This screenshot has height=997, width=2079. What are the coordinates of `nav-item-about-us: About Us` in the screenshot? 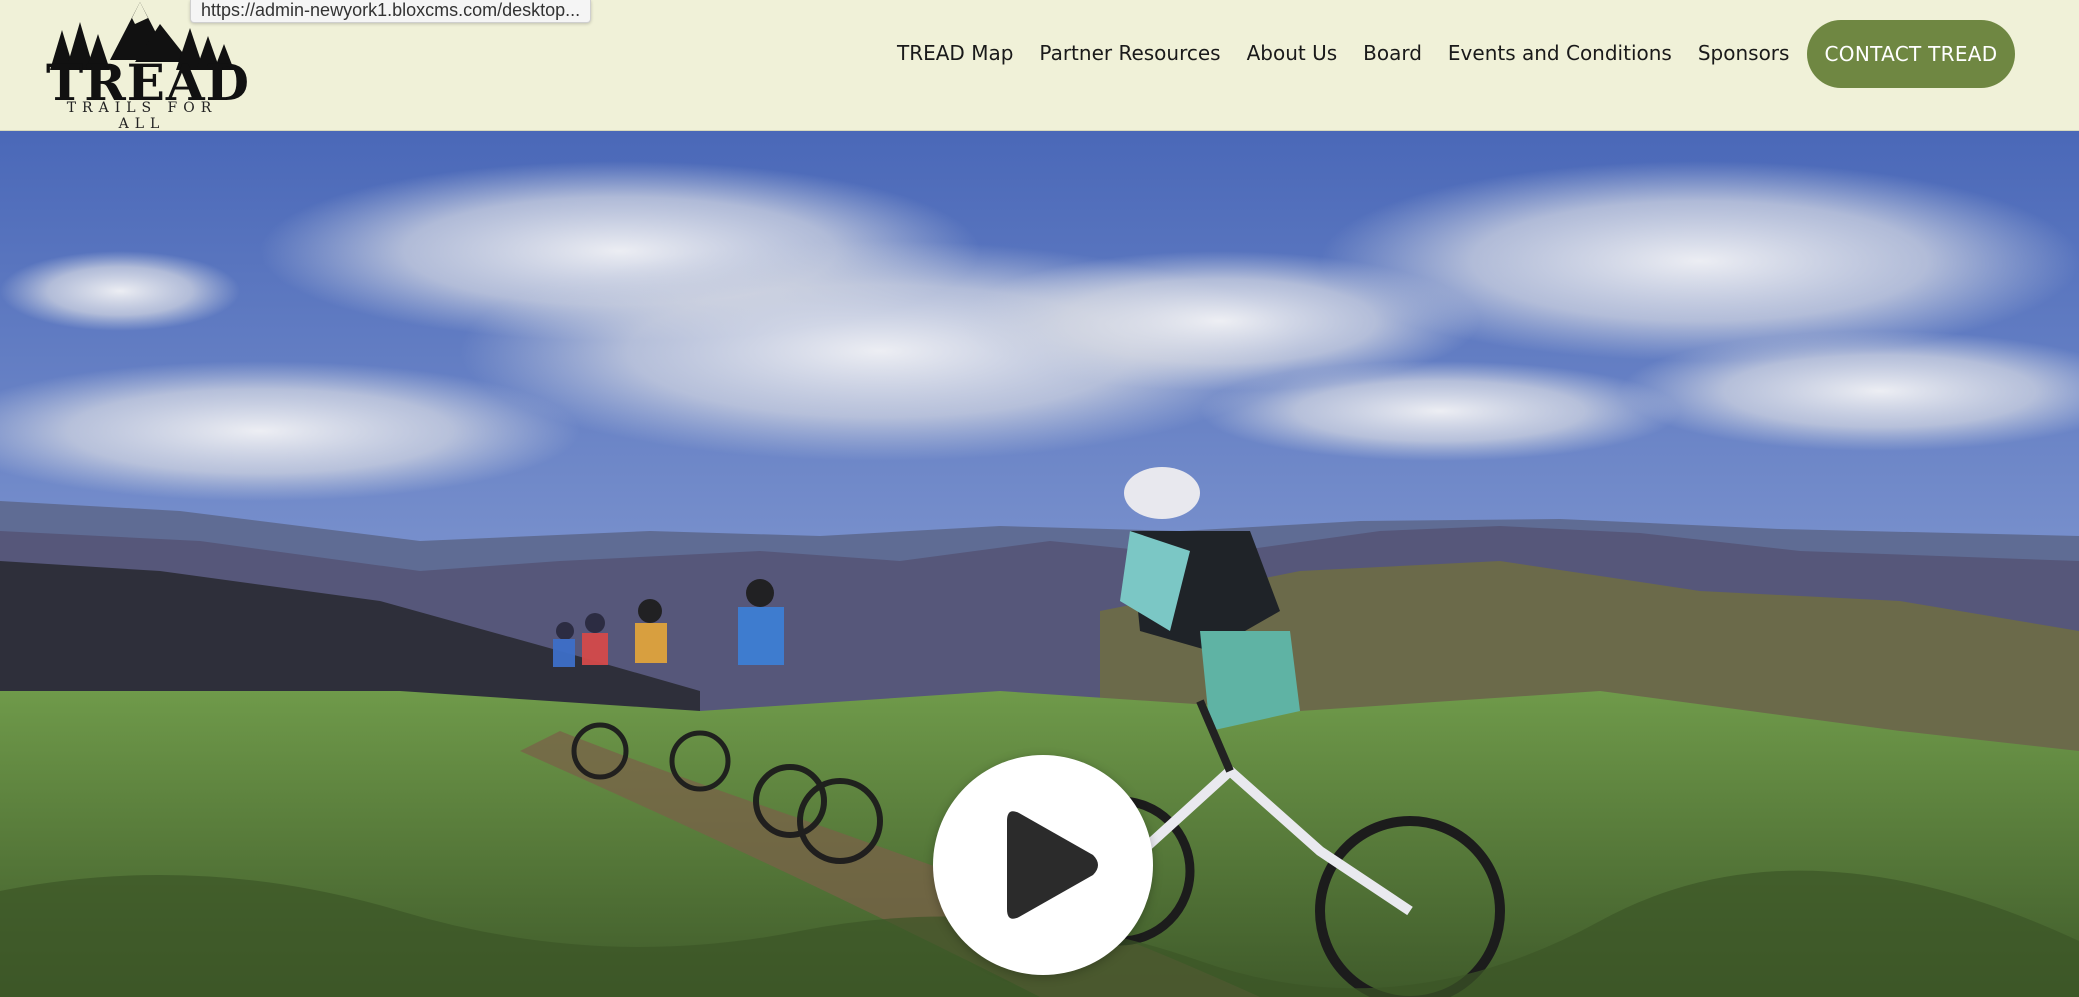 It's located at (1292, 53).